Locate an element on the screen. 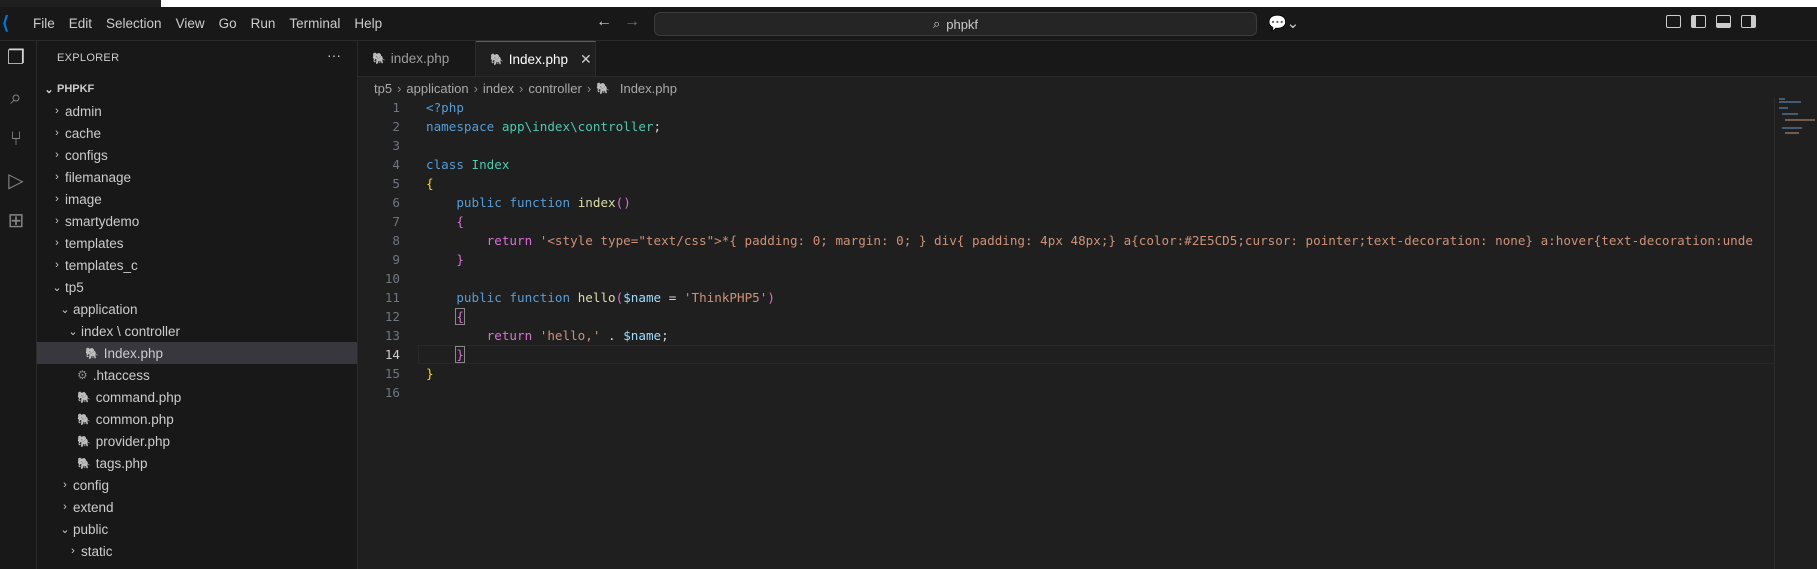 The image size is (1817, 569). tab-Index-php-active: 🐘 Index.php ✕ is located at coordinates (536, 58).